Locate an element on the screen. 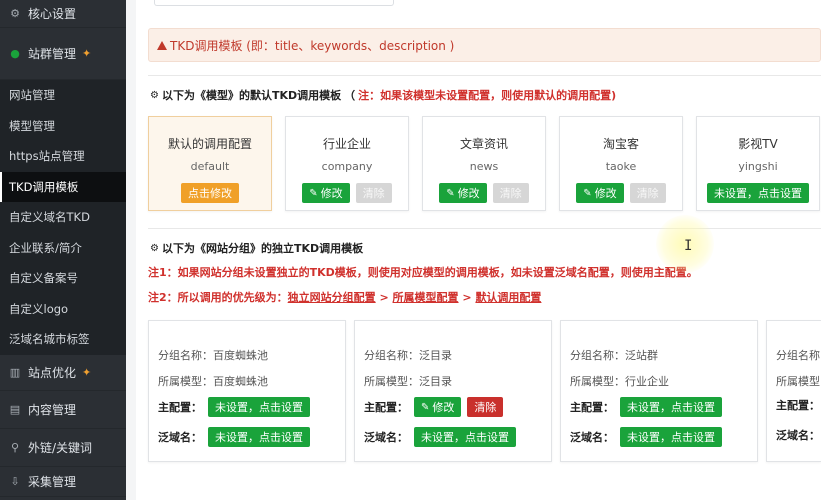  sidebar-item-wildcard-city-tag: 泛域名城市标签 is located at coordinates (63, 339).